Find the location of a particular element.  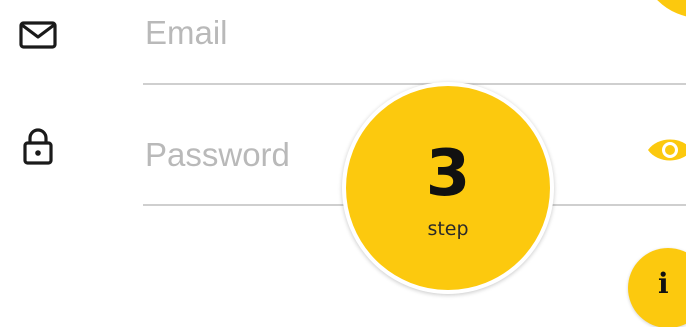

step-number: 3 is located at coordinates (448, 174).